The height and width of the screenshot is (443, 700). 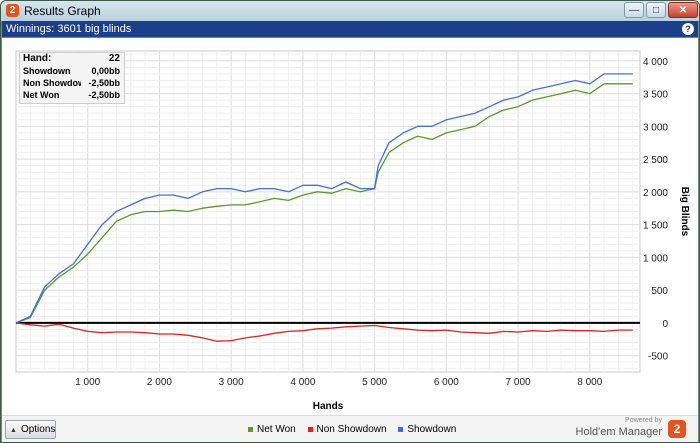 I want to click on x-tick-label: 8 000, so click(x=589, y=382).